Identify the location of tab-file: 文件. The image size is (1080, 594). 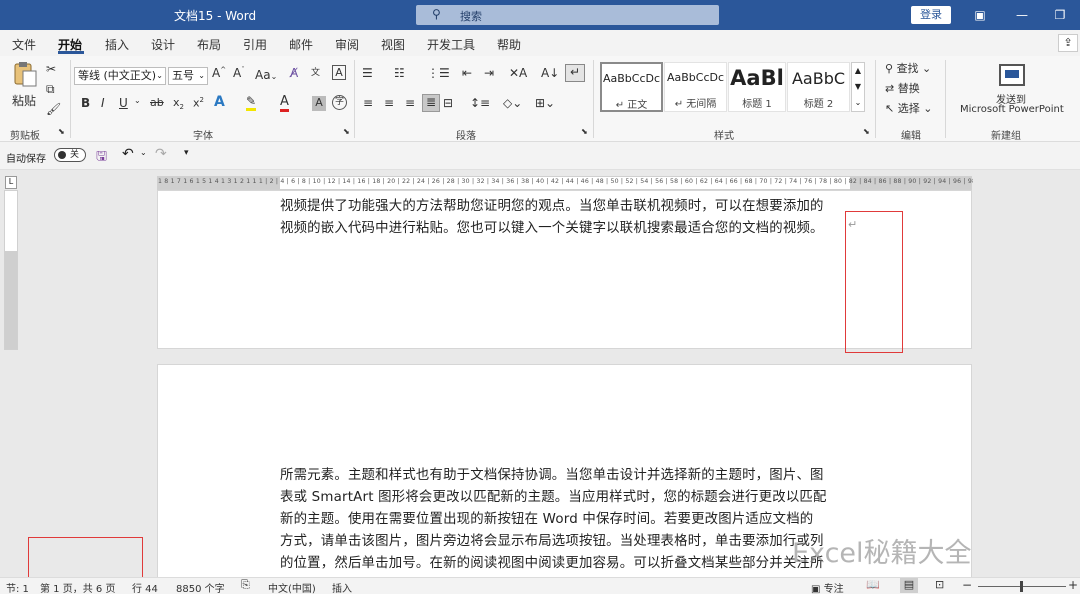
(24, 44).